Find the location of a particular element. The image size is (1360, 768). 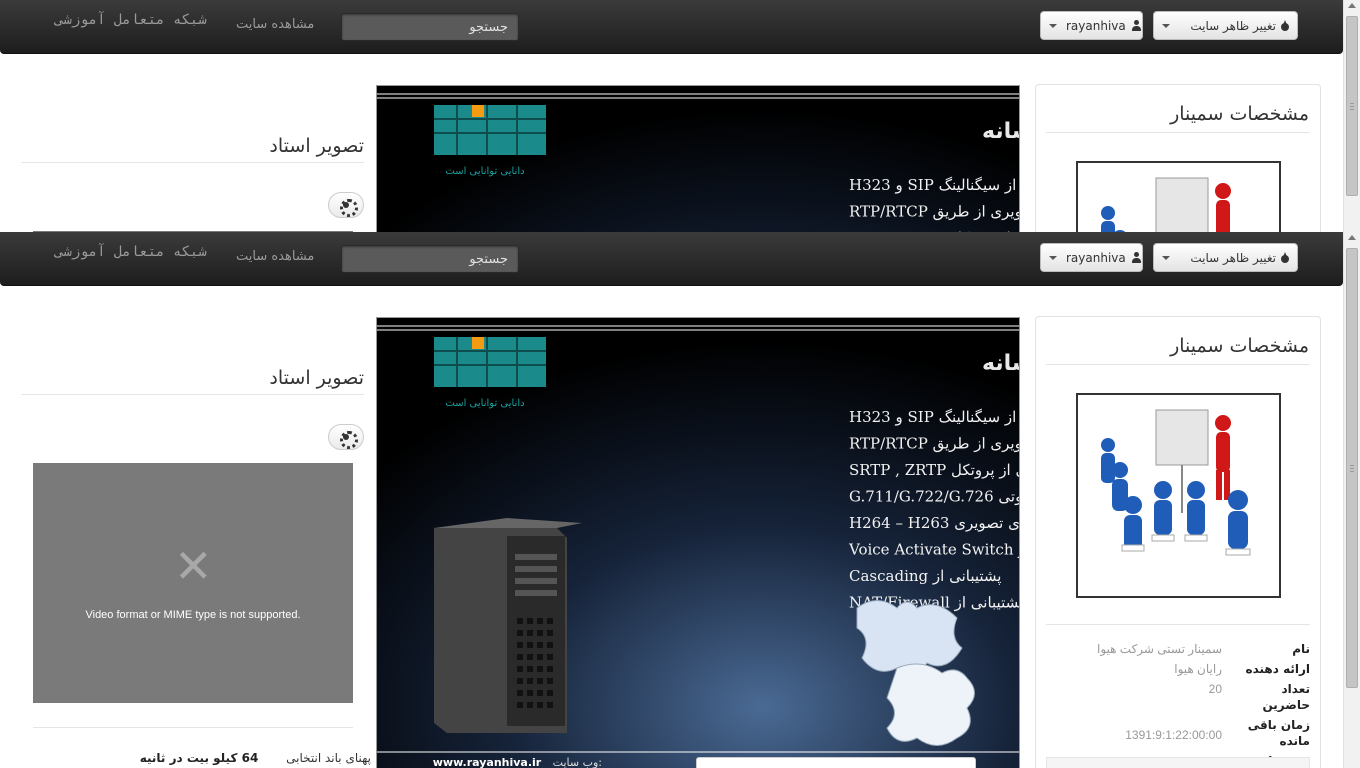

info-row-attendees: تعداد حاضرین 20 is located at coordinates (1178, 697).